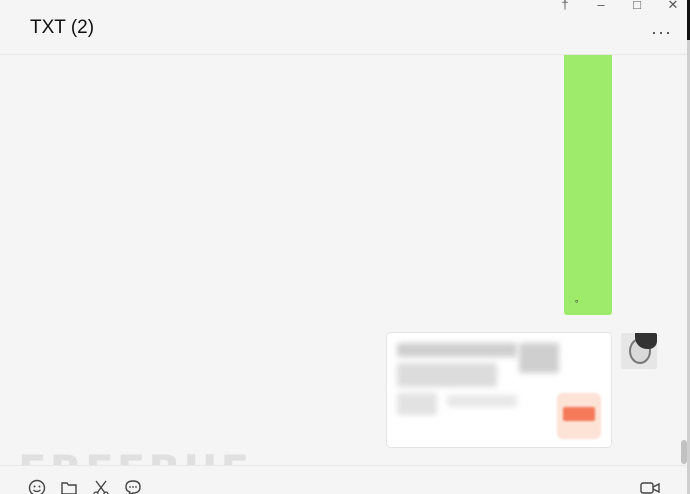 Image resolution: width=690 pixels, height=494 pixels. I want to click on video-call-icon, so click(650, 487).